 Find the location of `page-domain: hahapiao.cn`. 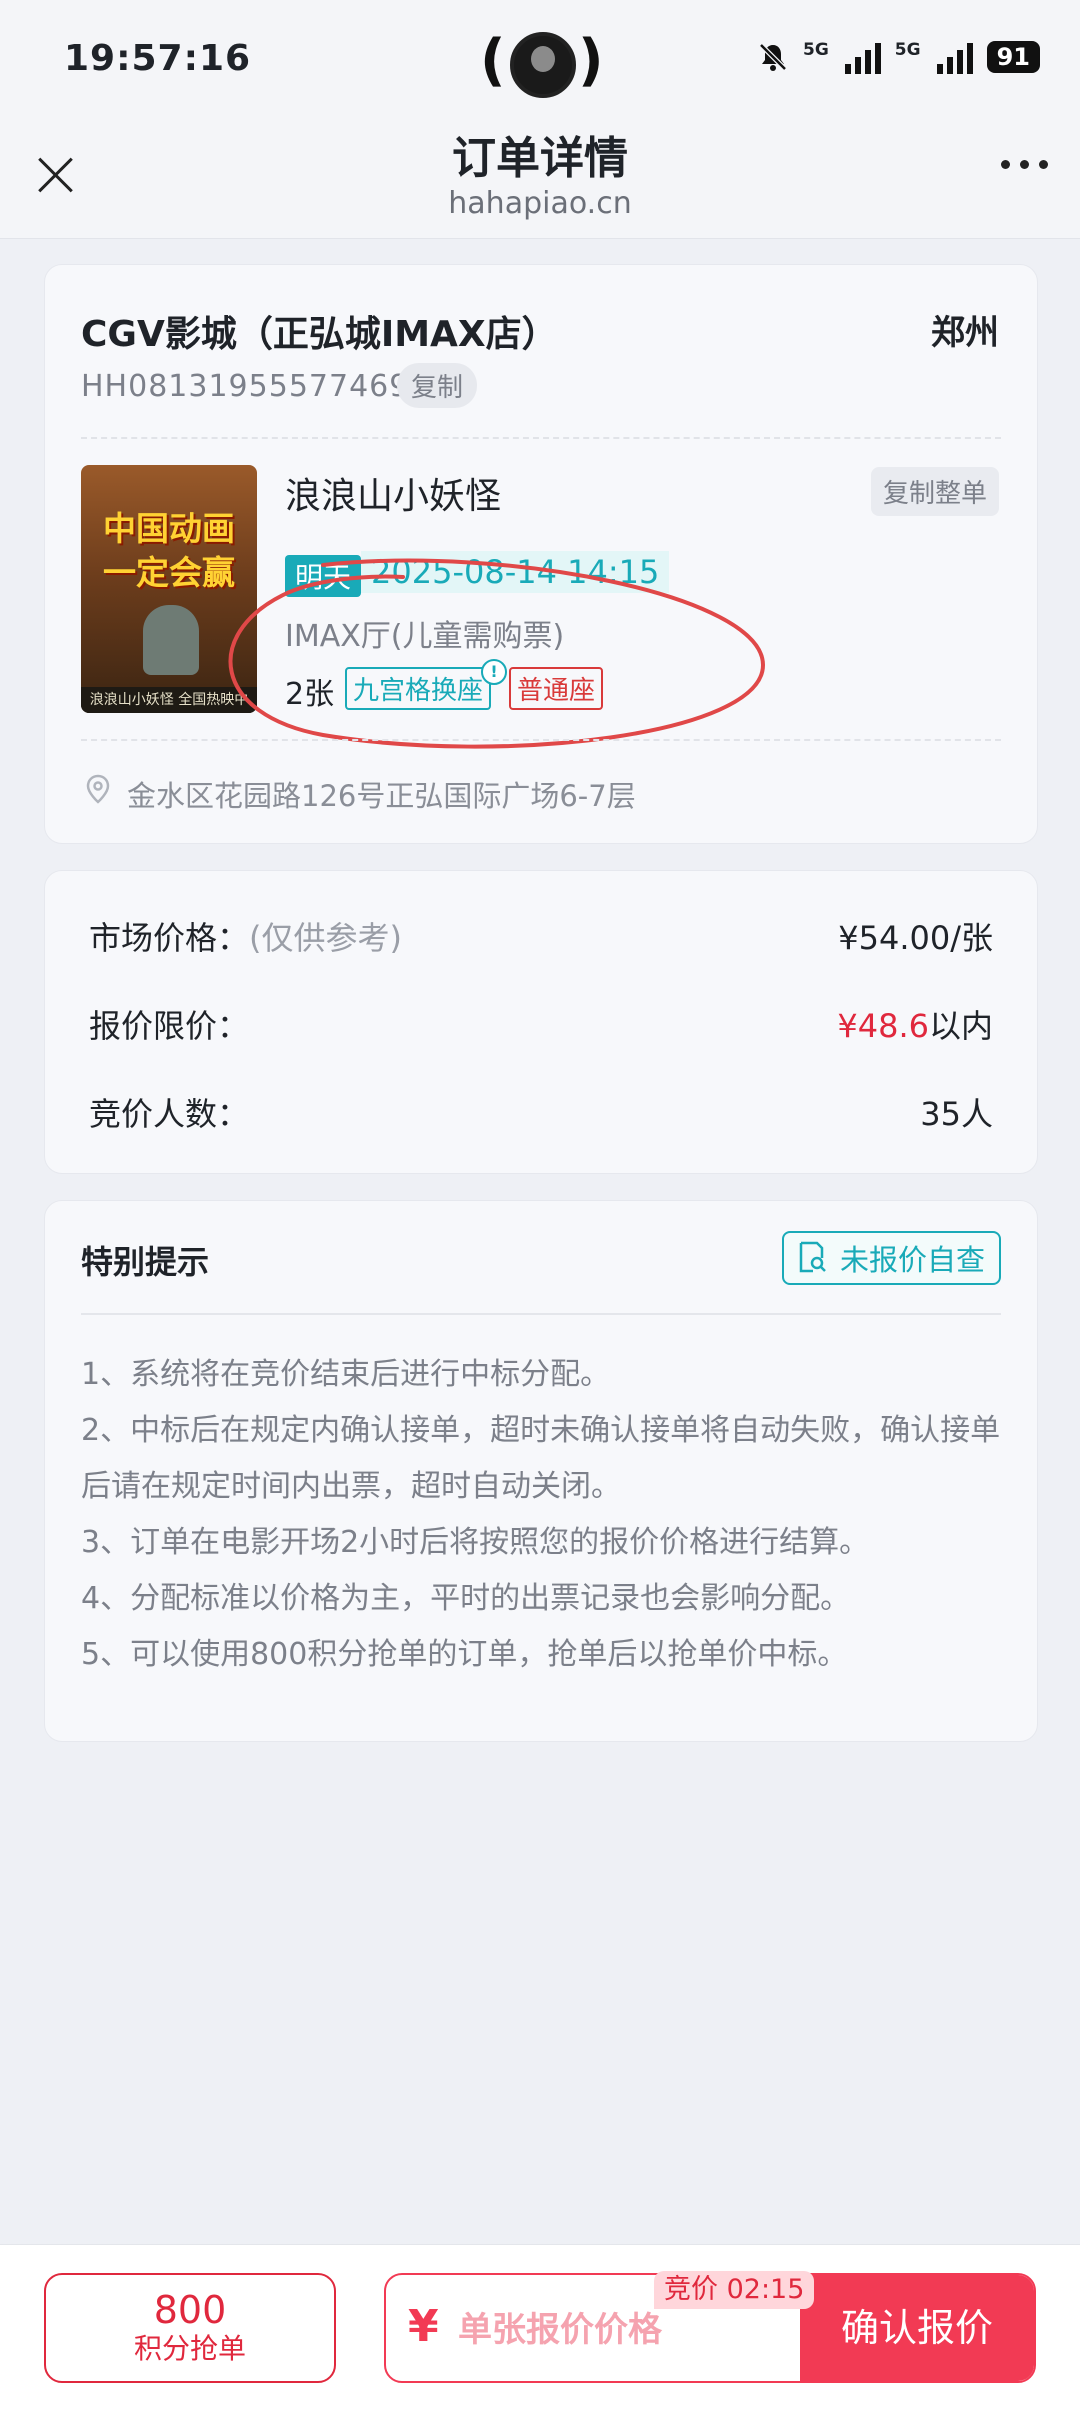

page-domain: hahapiao.cn is located at coordinates (540, 203).